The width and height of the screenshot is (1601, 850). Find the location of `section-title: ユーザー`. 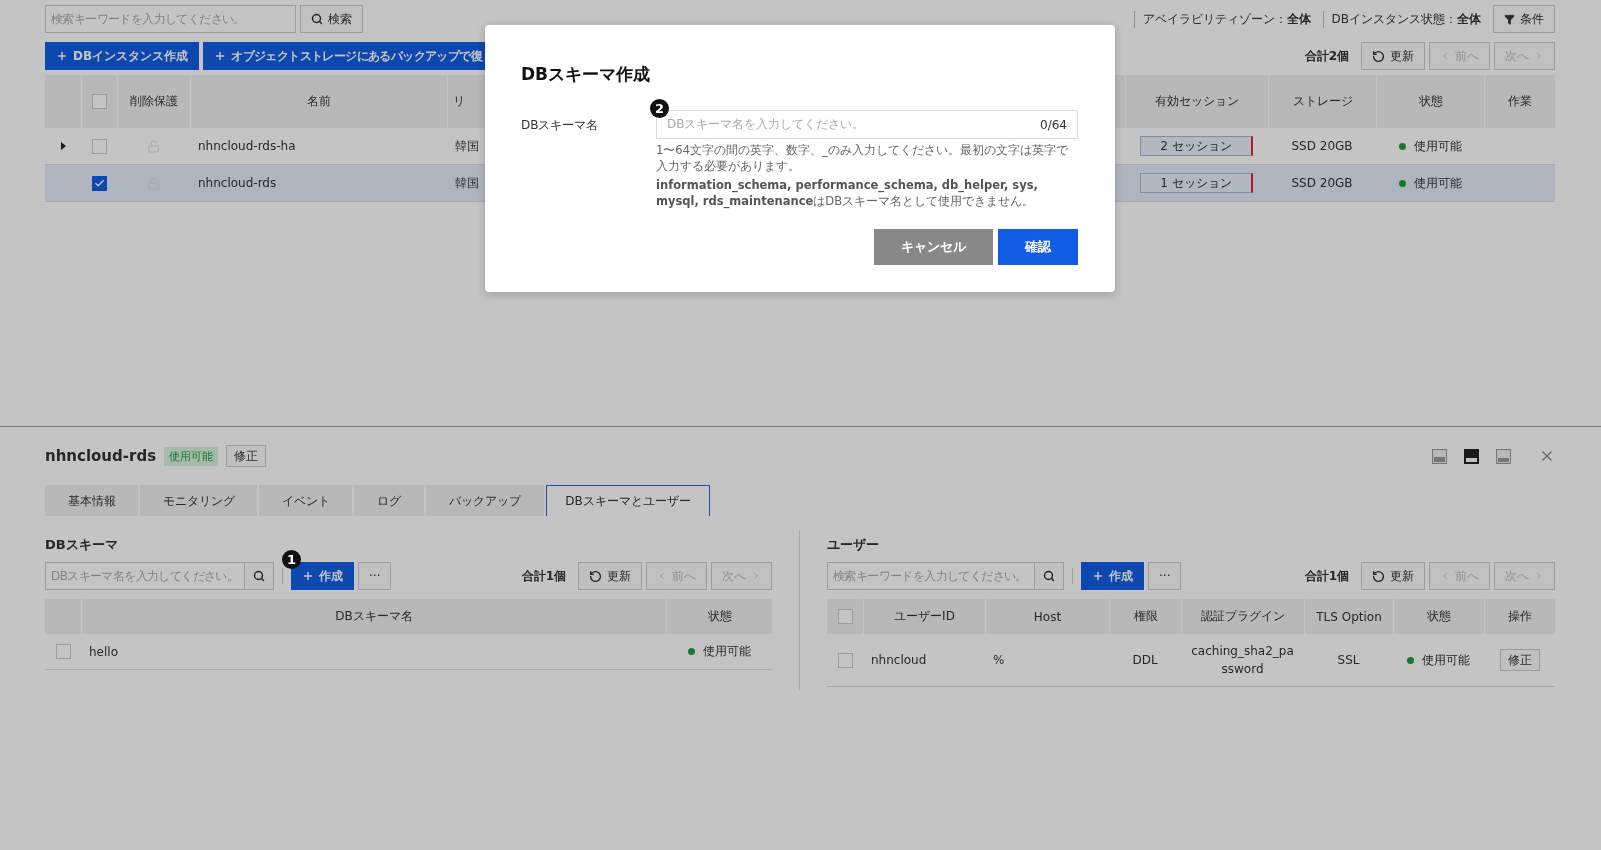

section-title: ユーザー is located at coordinates (853, 545).